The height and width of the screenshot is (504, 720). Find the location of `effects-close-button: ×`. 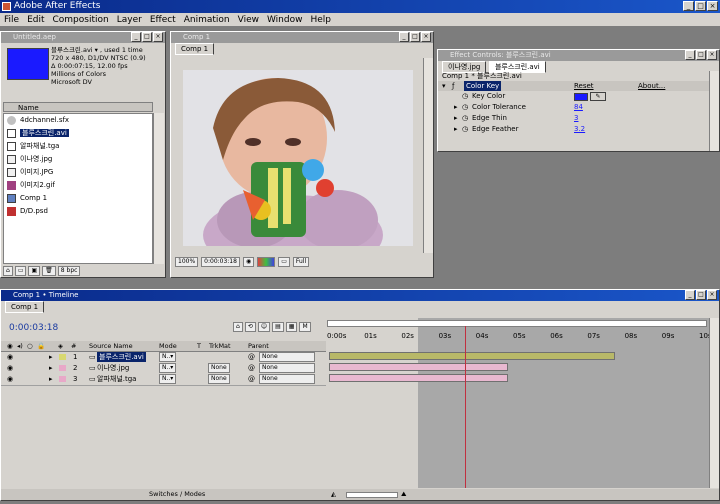

effects-close-button: × is located at coordinates (712, 55).